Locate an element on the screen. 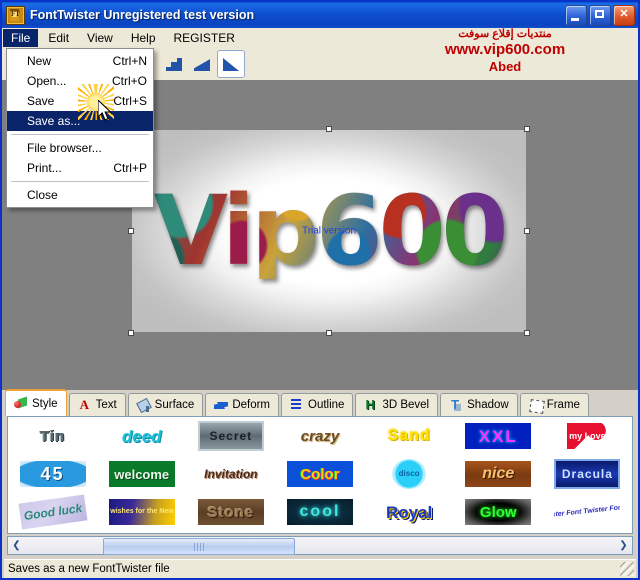 The height and width of the screenshot is (580, 640). gradient-ramp-icon is located at coordinates (202, 64).